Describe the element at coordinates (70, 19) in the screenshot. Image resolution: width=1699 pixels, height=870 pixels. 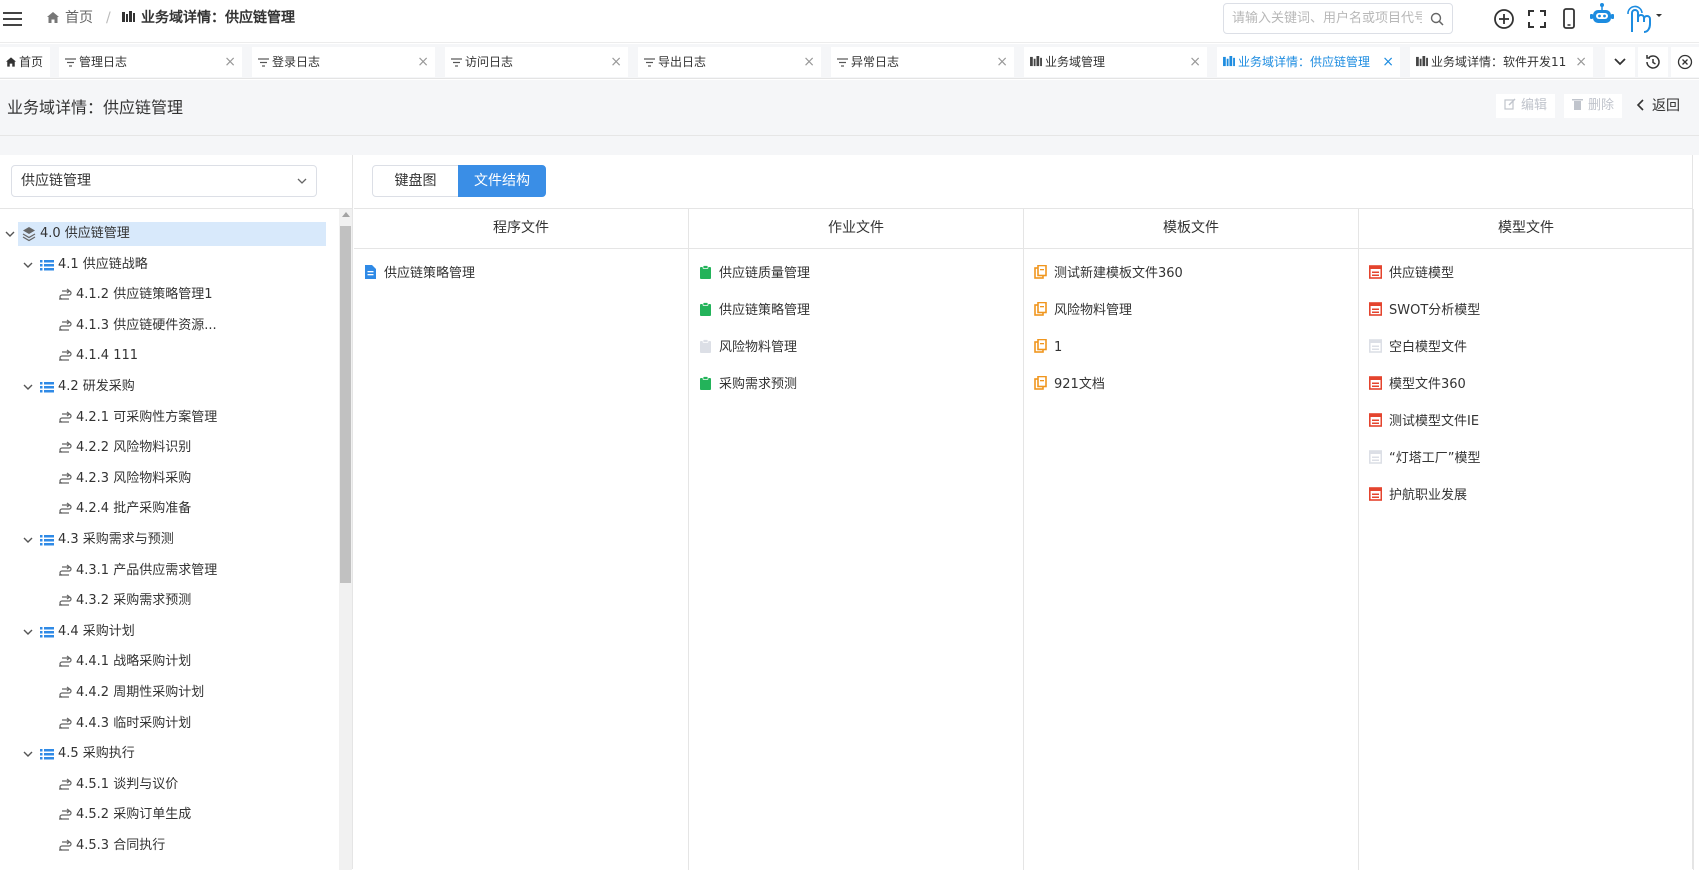
I see `breadcrumb-home: 首页` at that location.